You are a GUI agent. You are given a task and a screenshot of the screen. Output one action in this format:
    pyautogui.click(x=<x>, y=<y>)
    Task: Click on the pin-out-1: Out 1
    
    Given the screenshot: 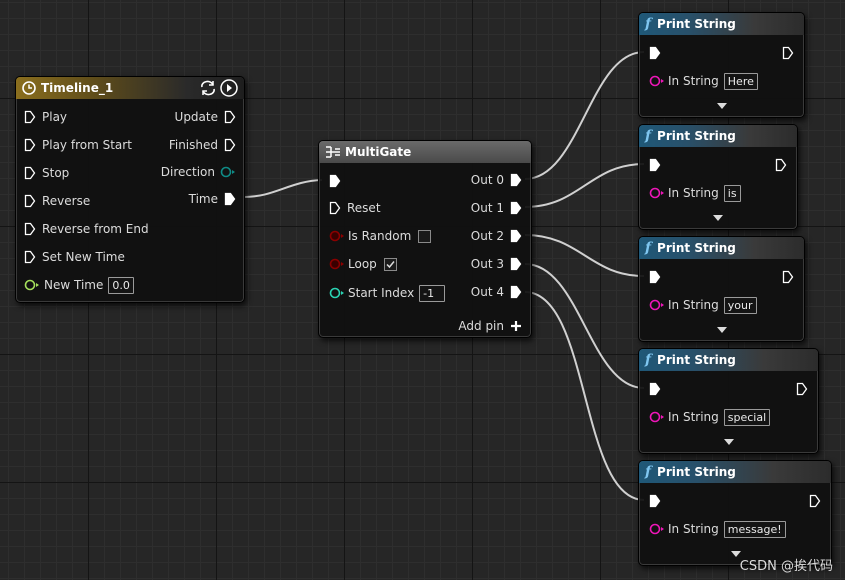 What is the action you would take?
    pyautogui.click(x=496, y=208)
    